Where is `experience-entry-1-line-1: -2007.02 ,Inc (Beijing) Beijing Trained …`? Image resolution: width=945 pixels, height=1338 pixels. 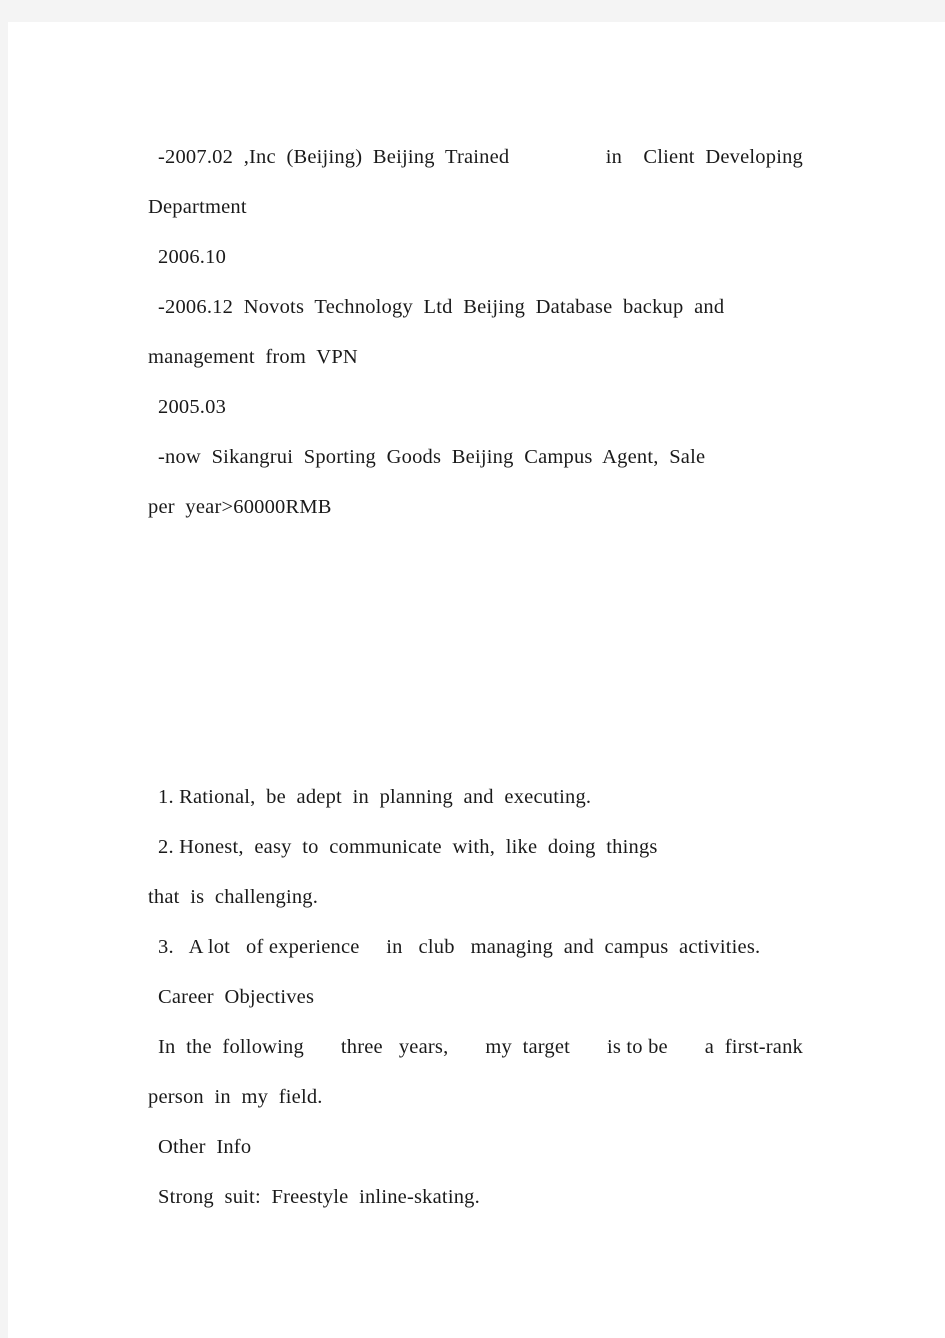 experience-entry-1-line-1: -2007.02 ,Inc (Beijing) Beijing Trained … is located at coordinates (475, 157).